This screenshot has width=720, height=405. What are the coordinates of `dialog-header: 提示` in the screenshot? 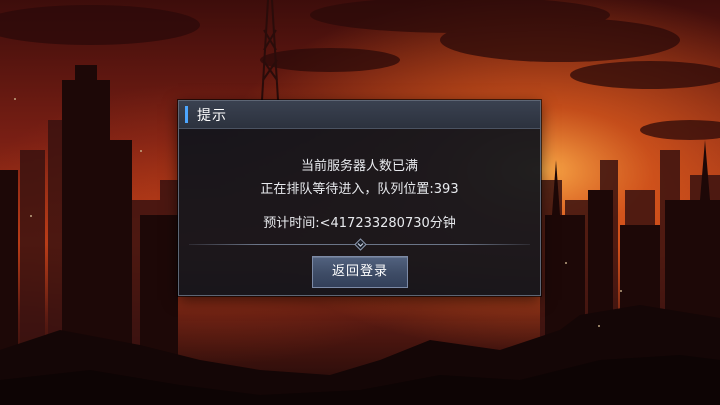 It's located at (359, 115).